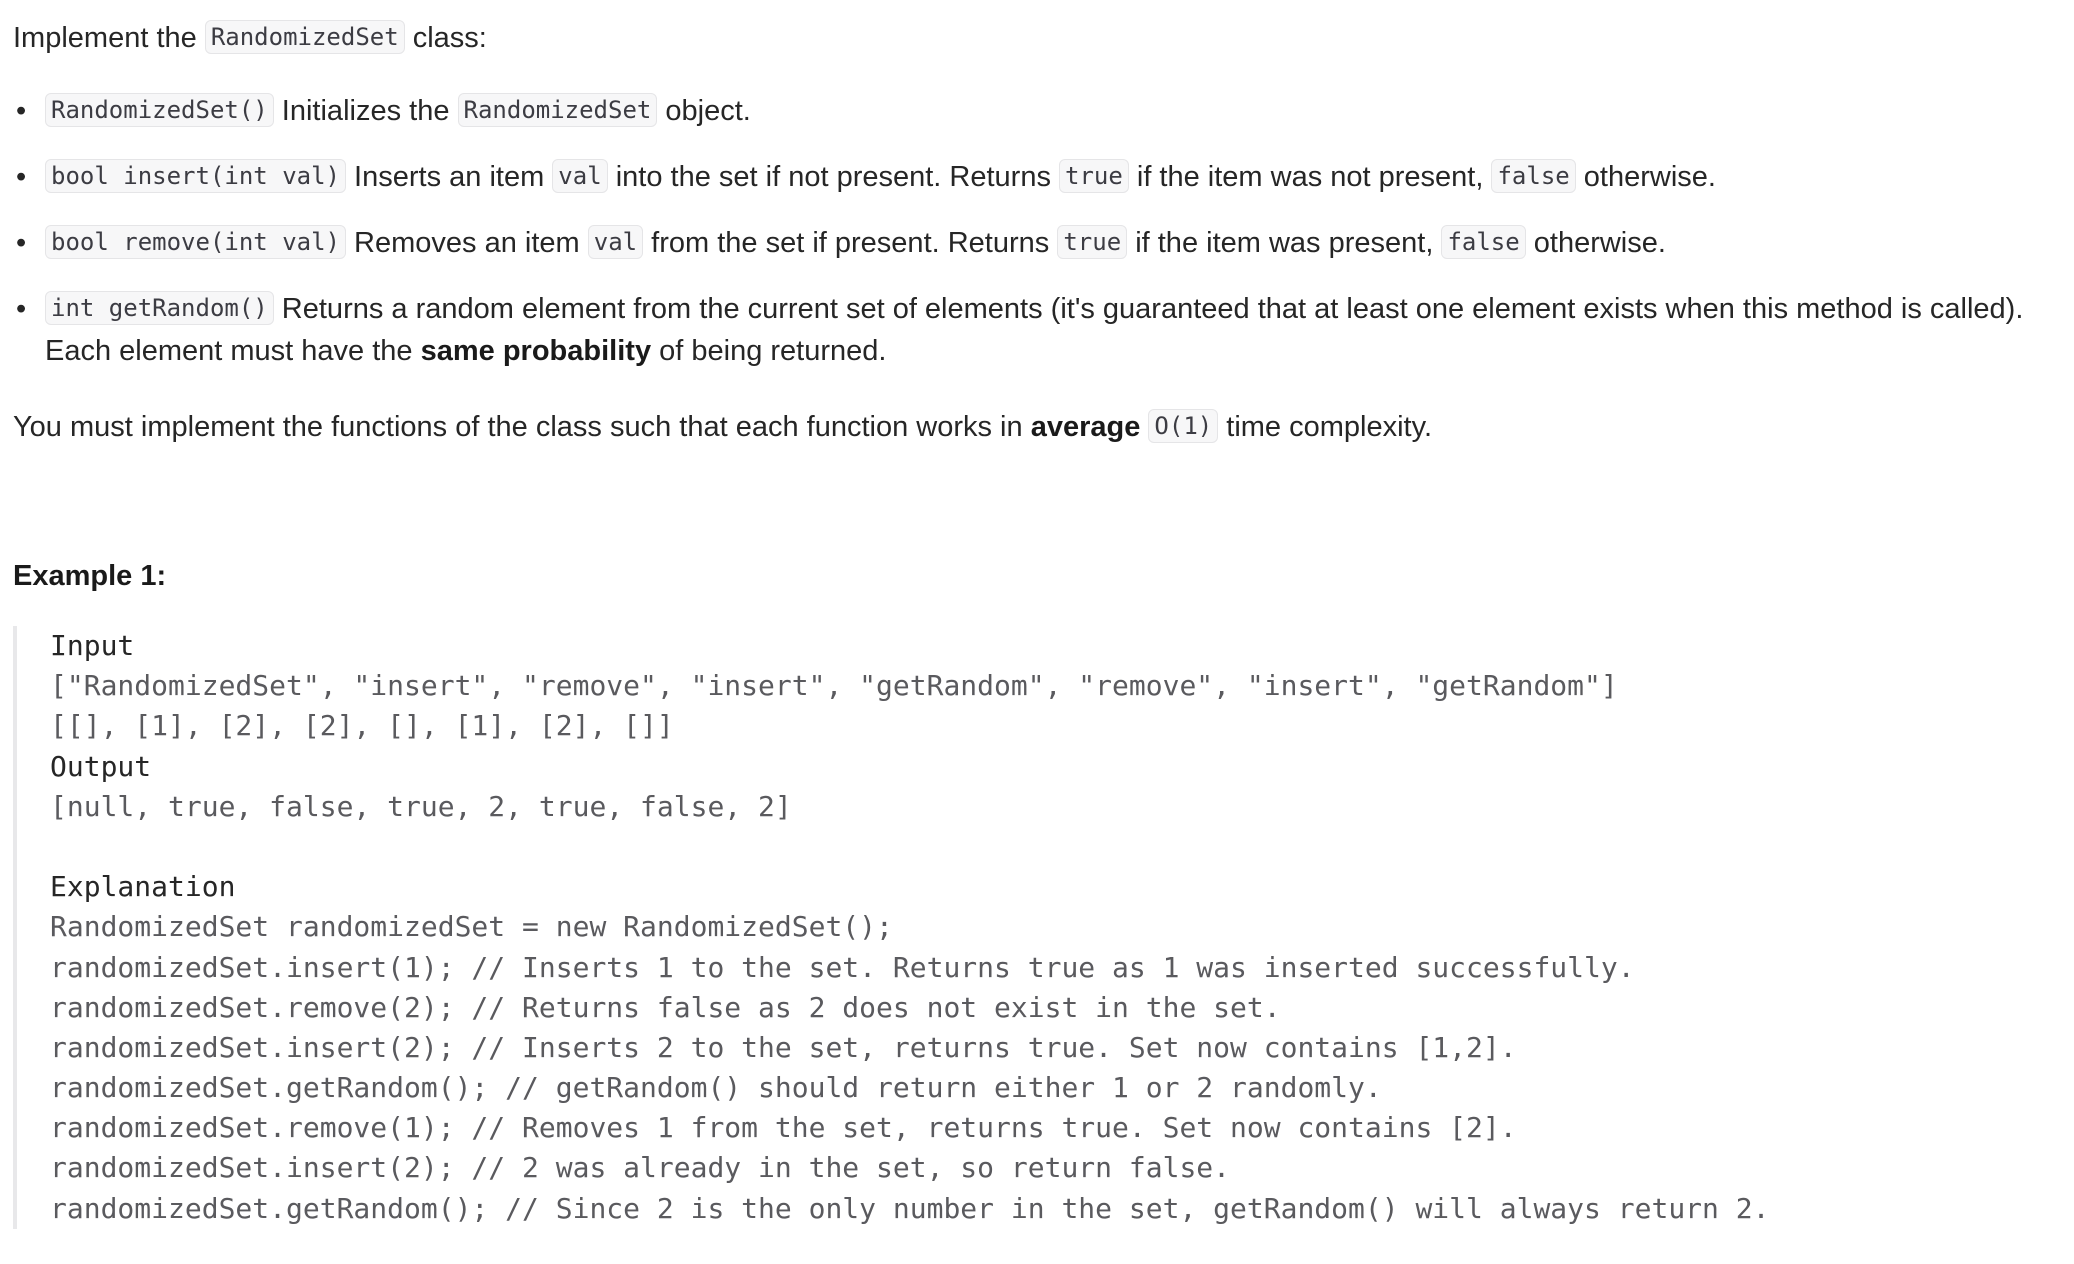  Describe the element at coordinates (304, 37) in the screenshot. I see `class-name-code: RandomizedSet` at that location.